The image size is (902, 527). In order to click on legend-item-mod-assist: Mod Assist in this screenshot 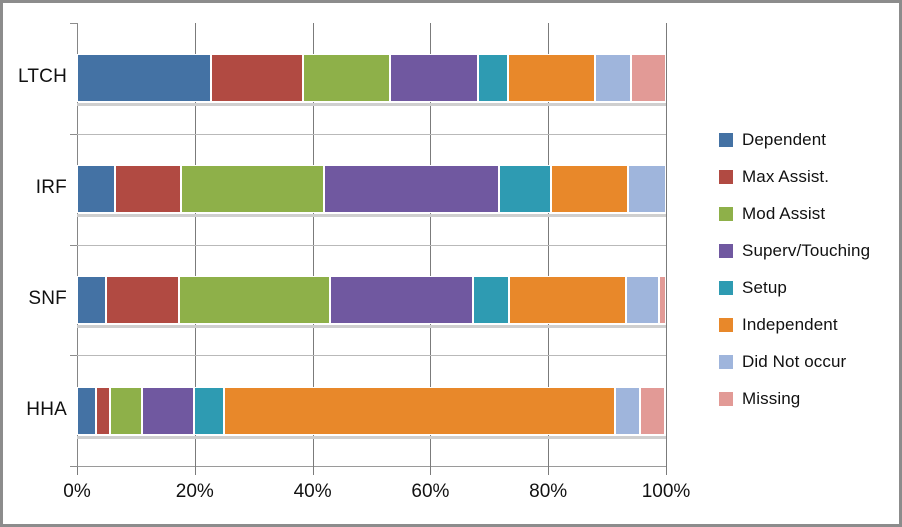, I will do `click(808, 213)`.